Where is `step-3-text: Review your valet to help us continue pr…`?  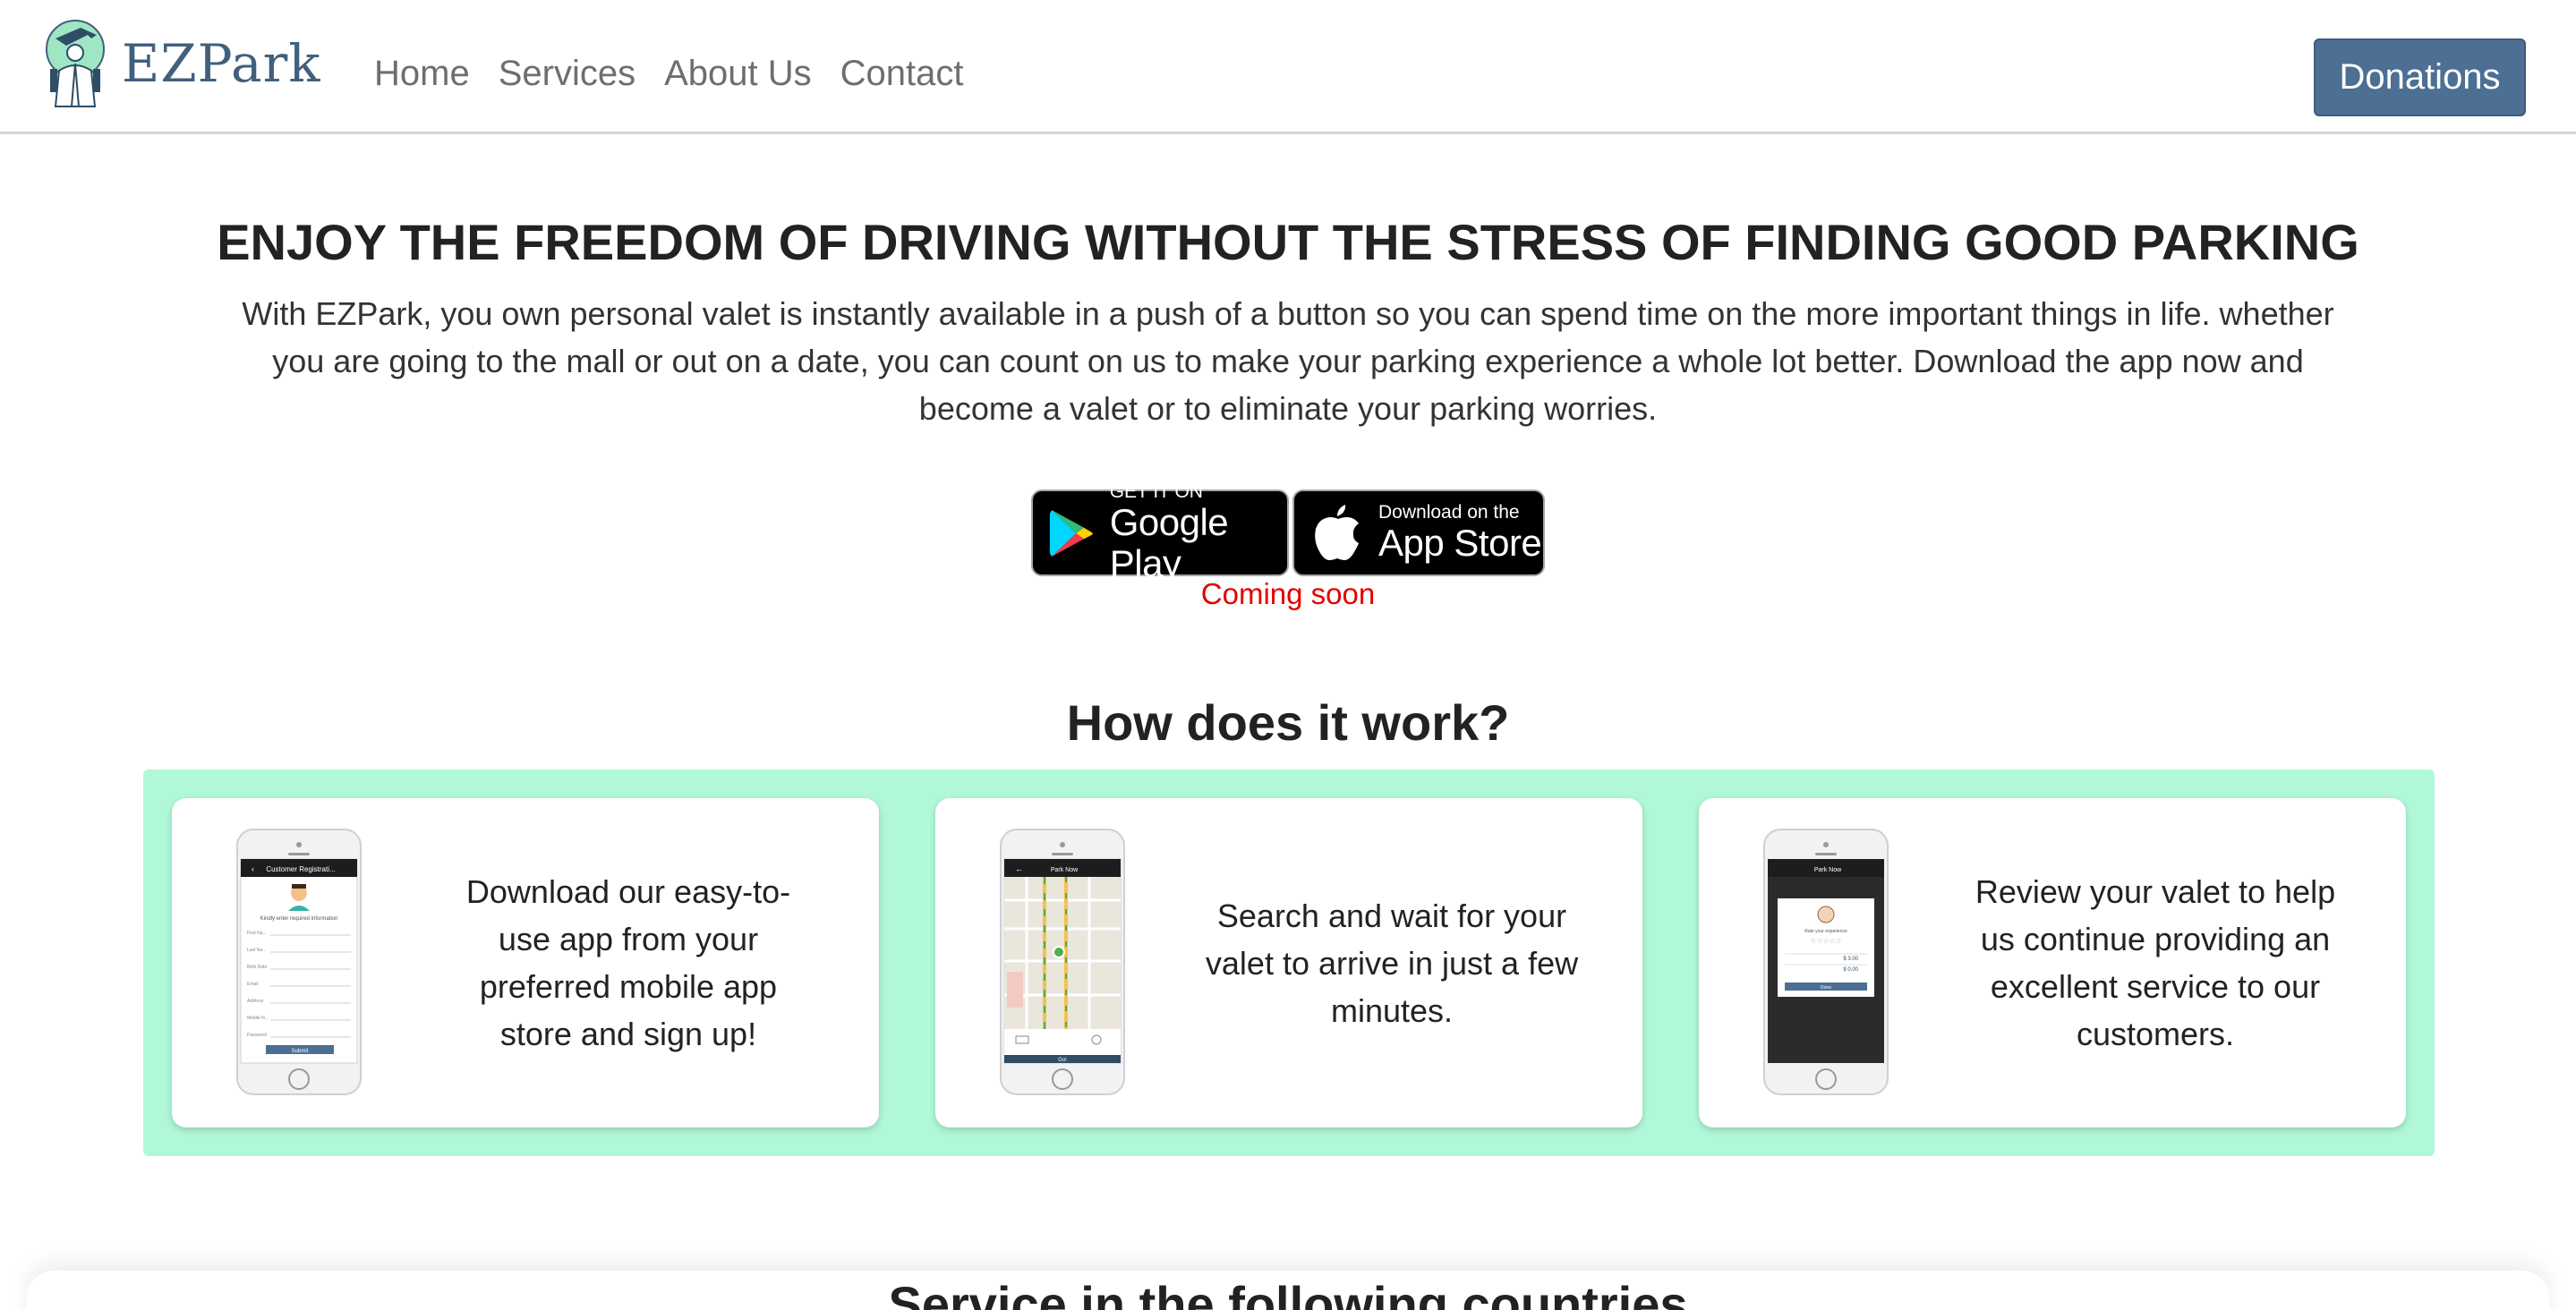
step-3-text: Review your valet to help us continue pr… is located at coordinates (2155, 962).